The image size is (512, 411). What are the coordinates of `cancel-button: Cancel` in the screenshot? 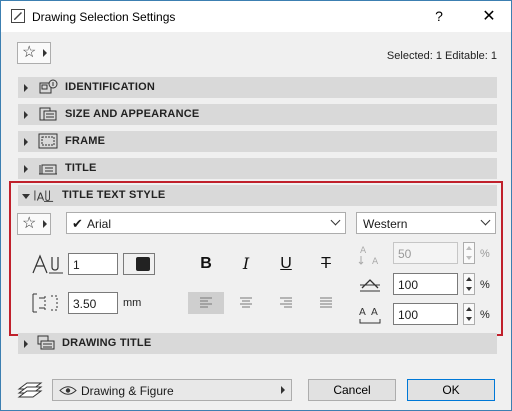 It's located at (352, 390).